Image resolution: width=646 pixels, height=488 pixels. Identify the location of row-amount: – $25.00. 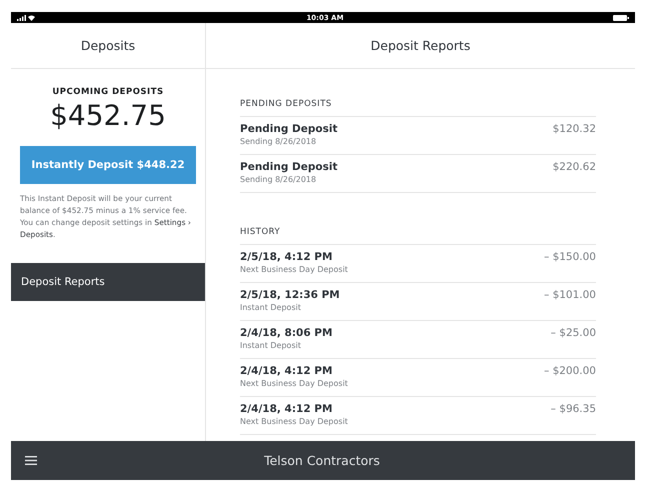
(573, 334).